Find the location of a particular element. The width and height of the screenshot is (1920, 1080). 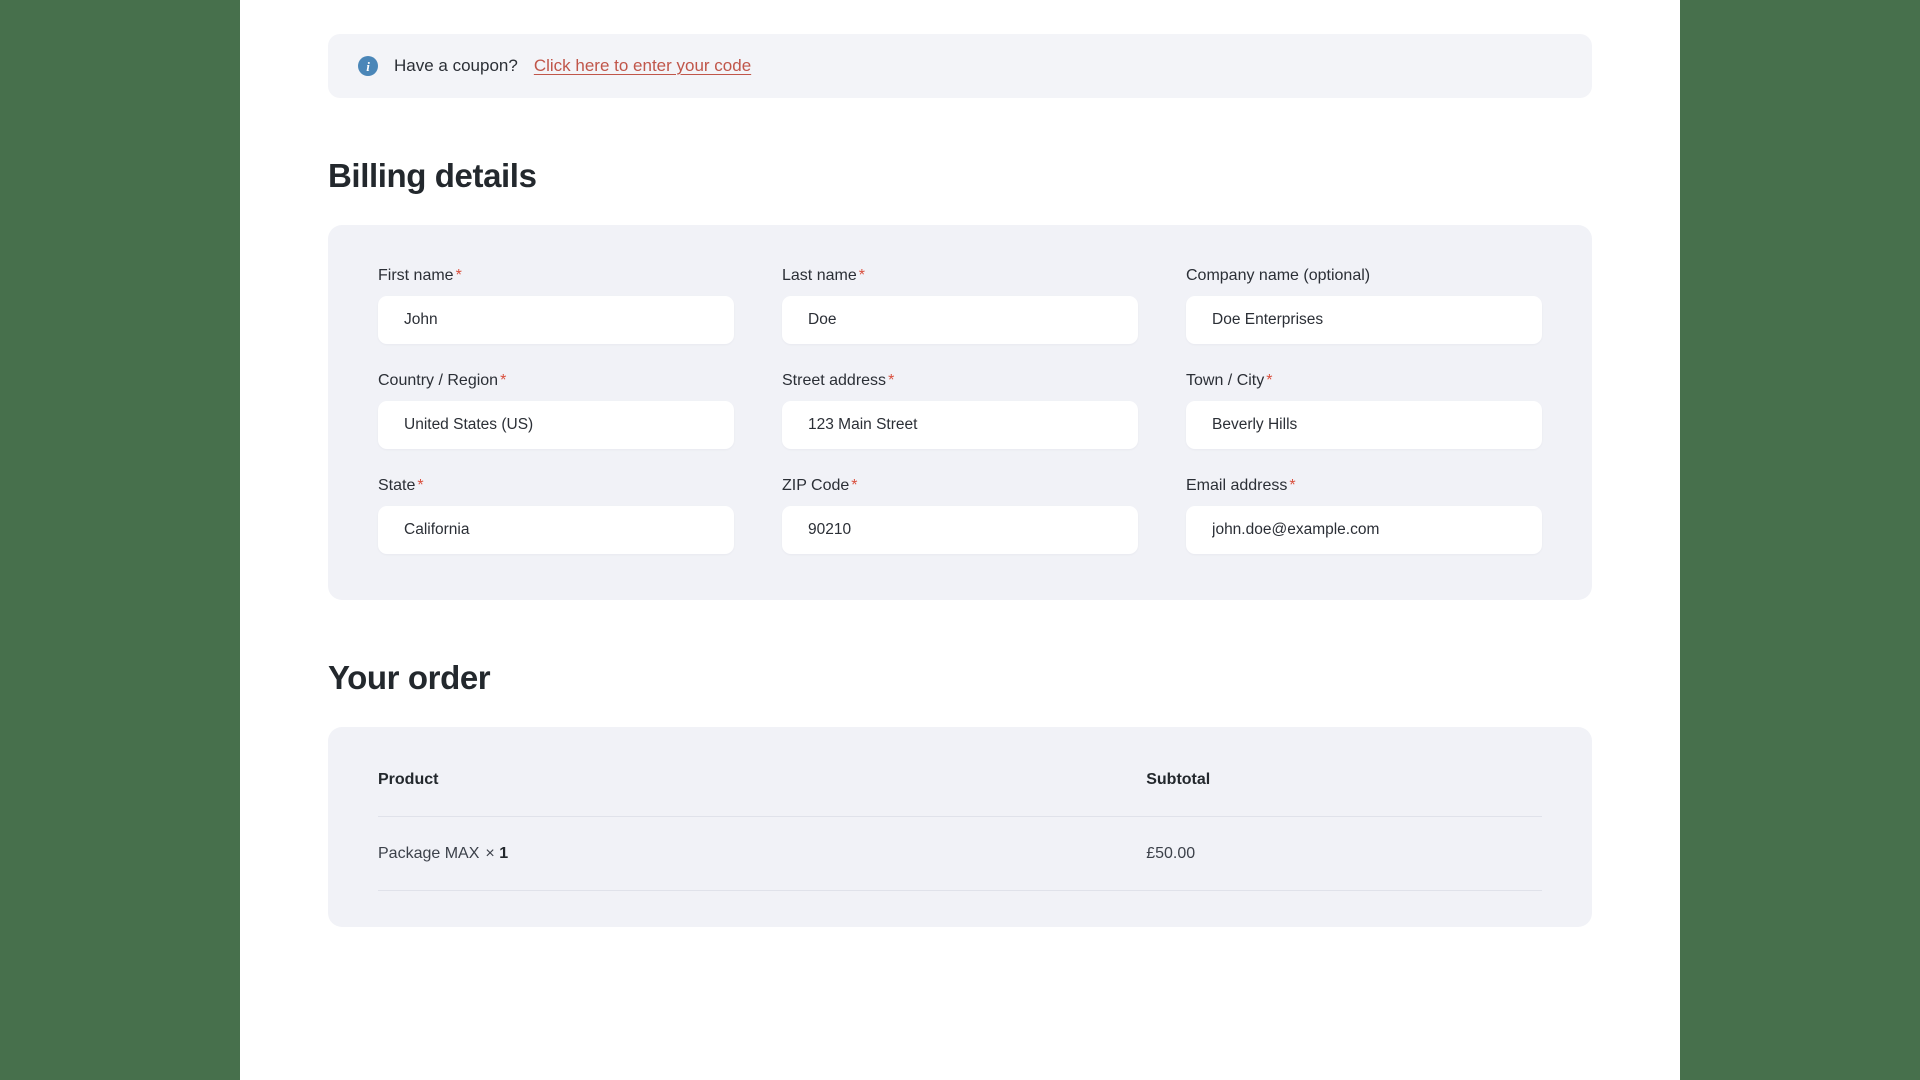

order-item-subtotal-cell: £50.00 is located at coordinates (1344, 853).